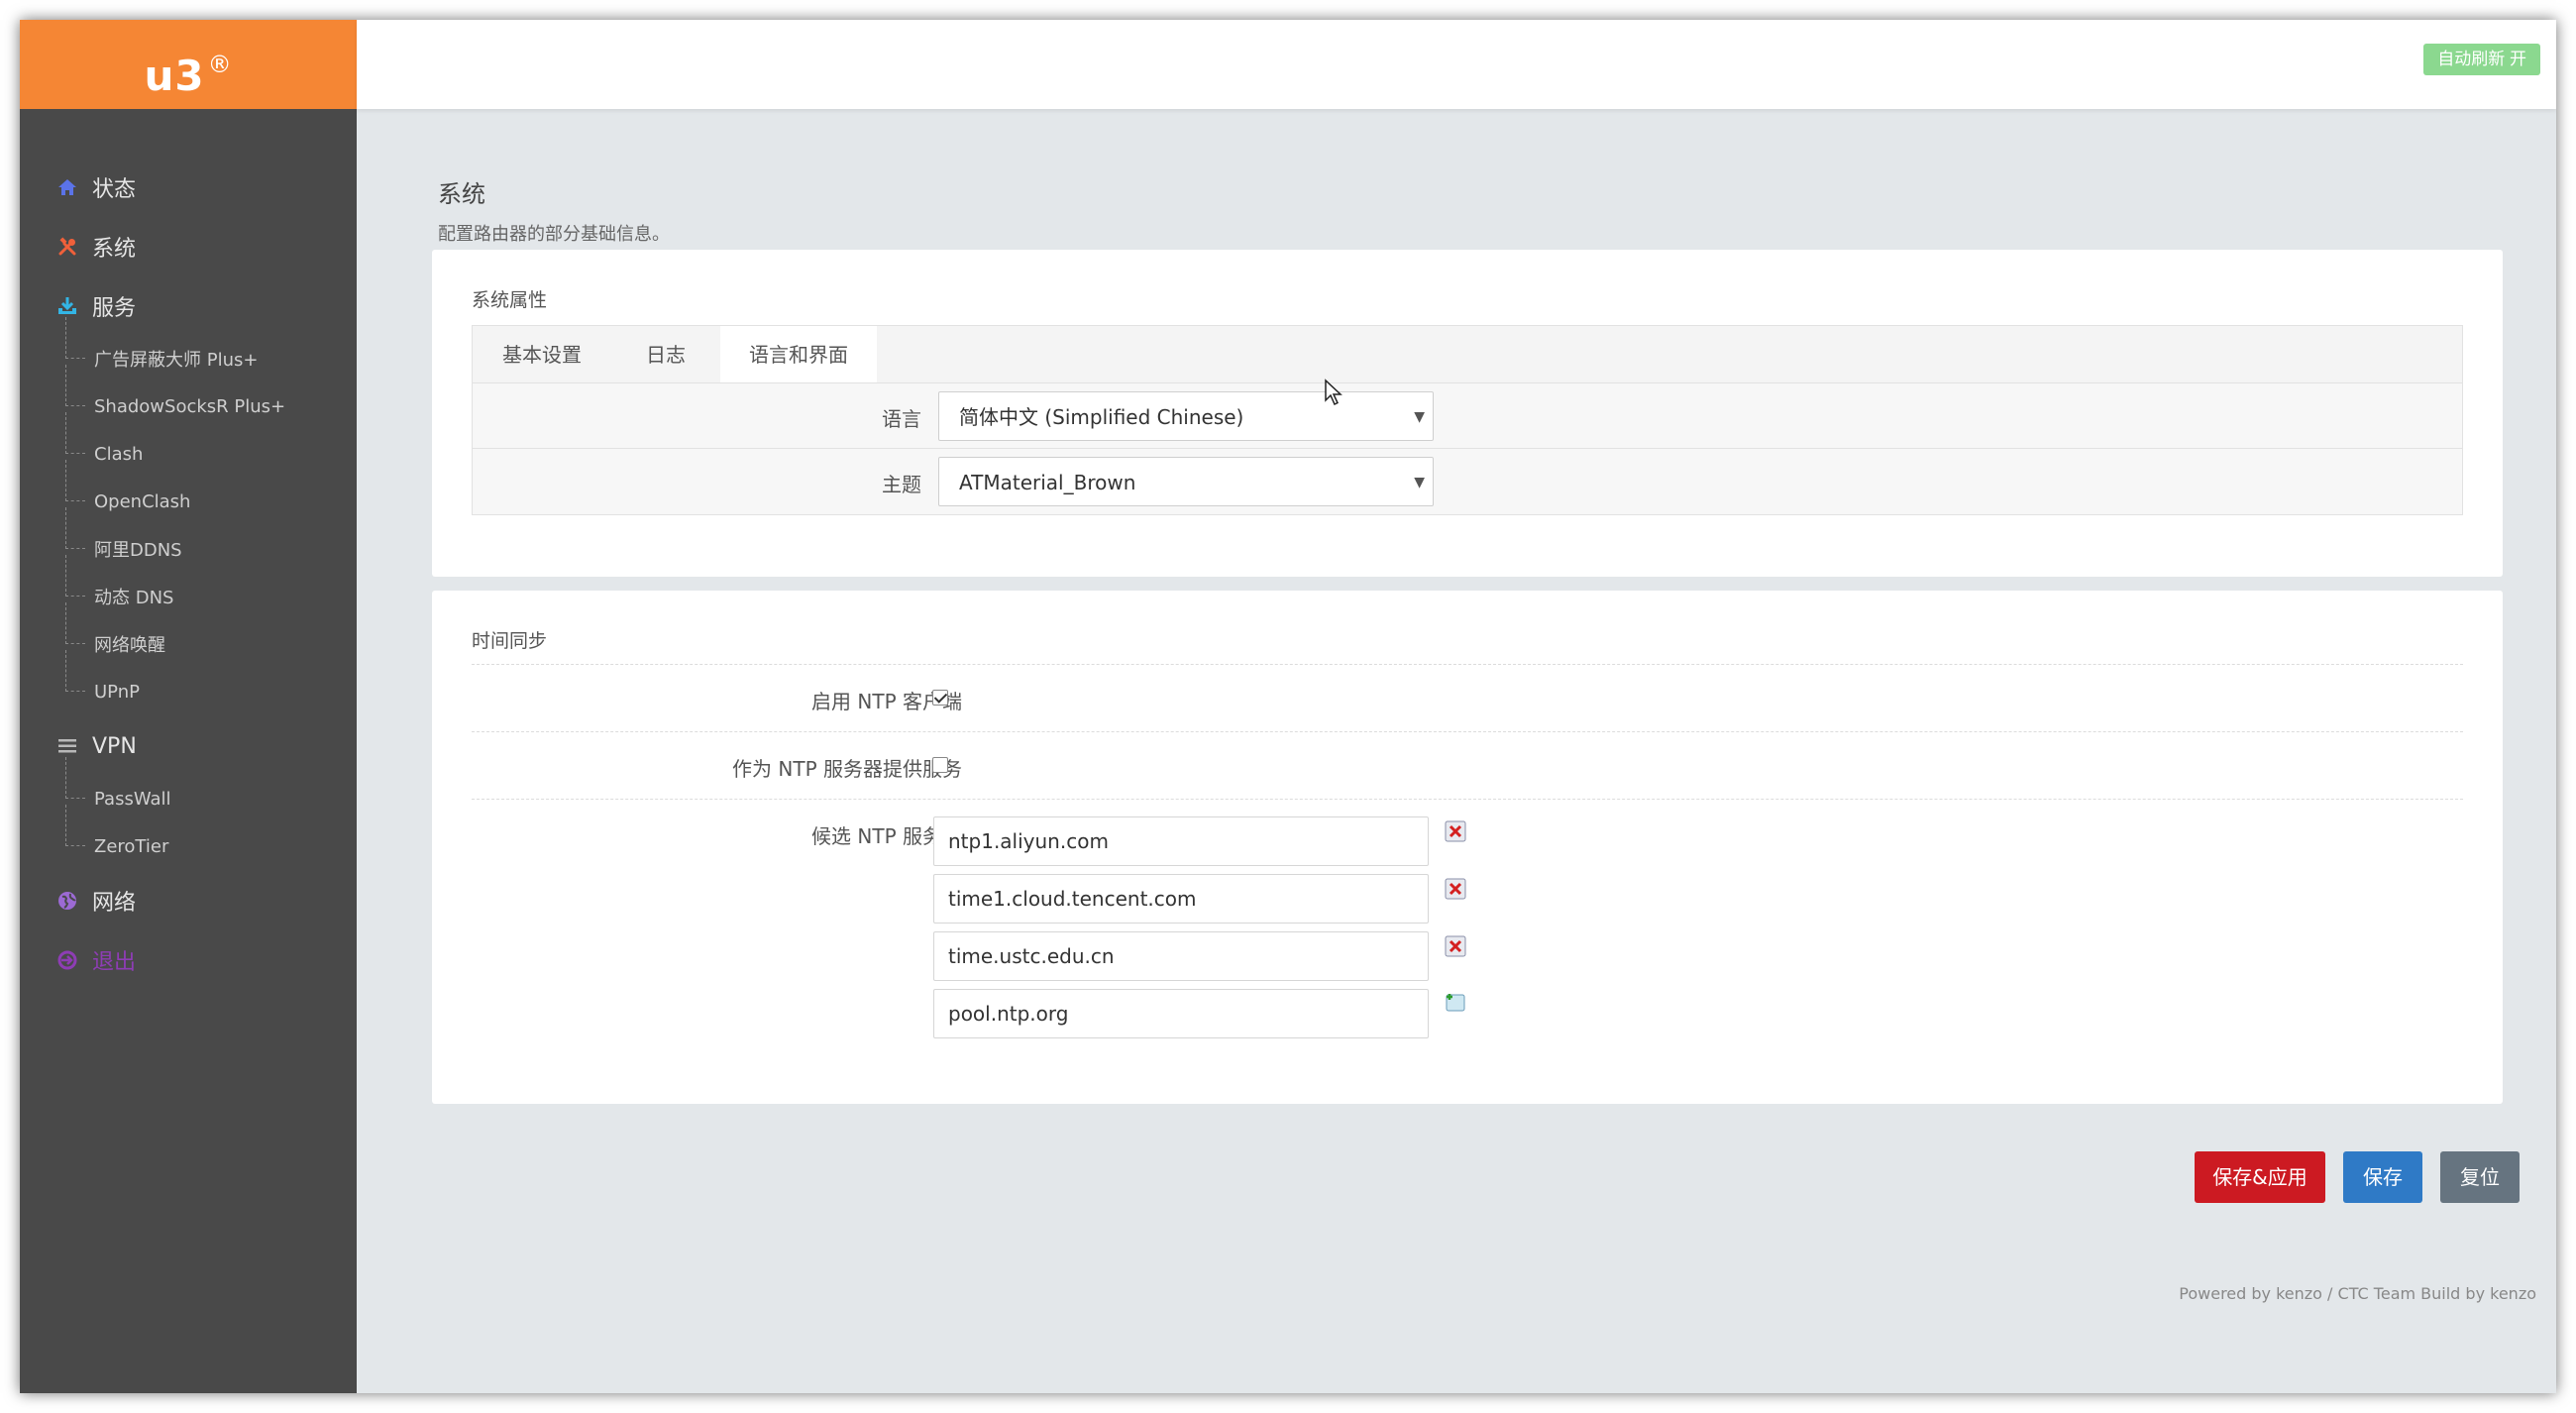  I want to click on sidebar-item-label: 退出, so click(115, 963).